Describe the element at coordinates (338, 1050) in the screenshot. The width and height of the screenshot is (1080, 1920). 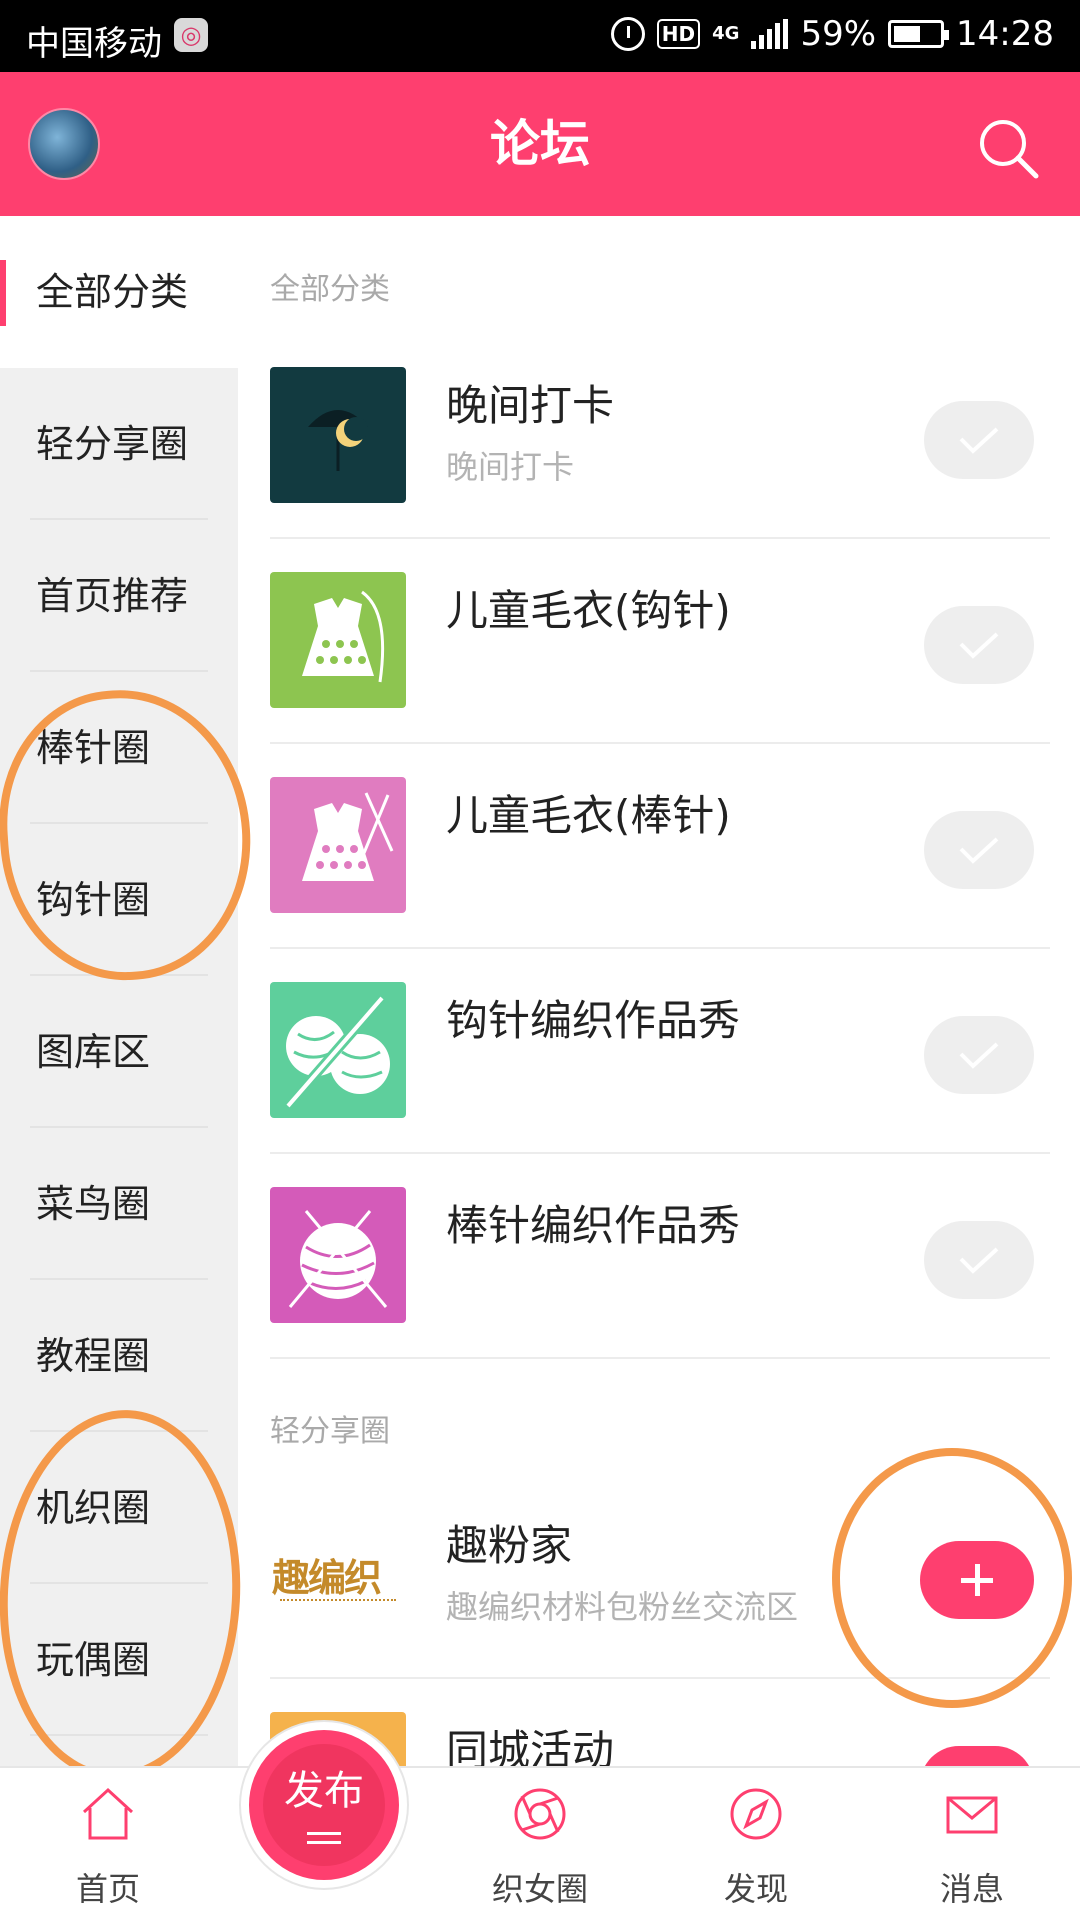
I see `thumbnail-crochet-showcase` at that location.